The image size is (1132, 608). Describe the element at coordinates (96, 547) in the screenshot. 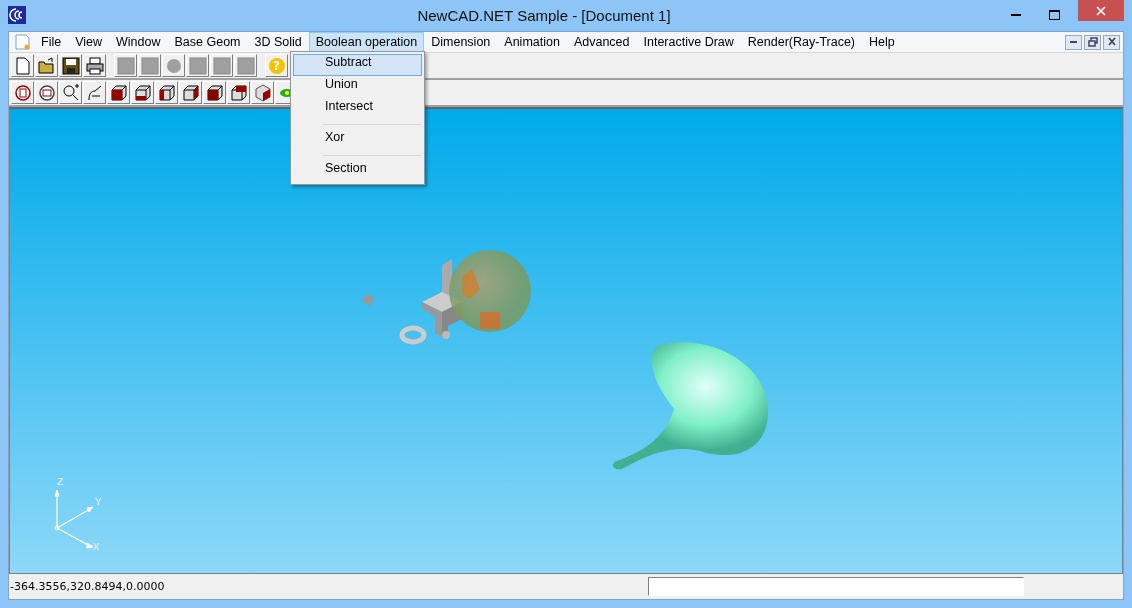

I see `x-axis-label: X` at that location.